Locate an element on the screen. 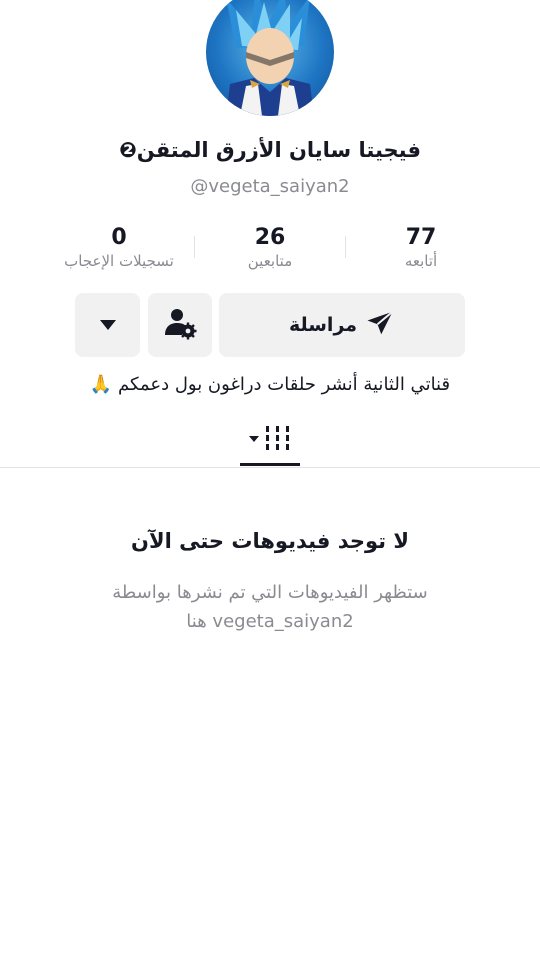 Image resolution: width=540 pixels, height=960 pixels. stat-followers-label: متابعين is located at coordinates (270, 261).